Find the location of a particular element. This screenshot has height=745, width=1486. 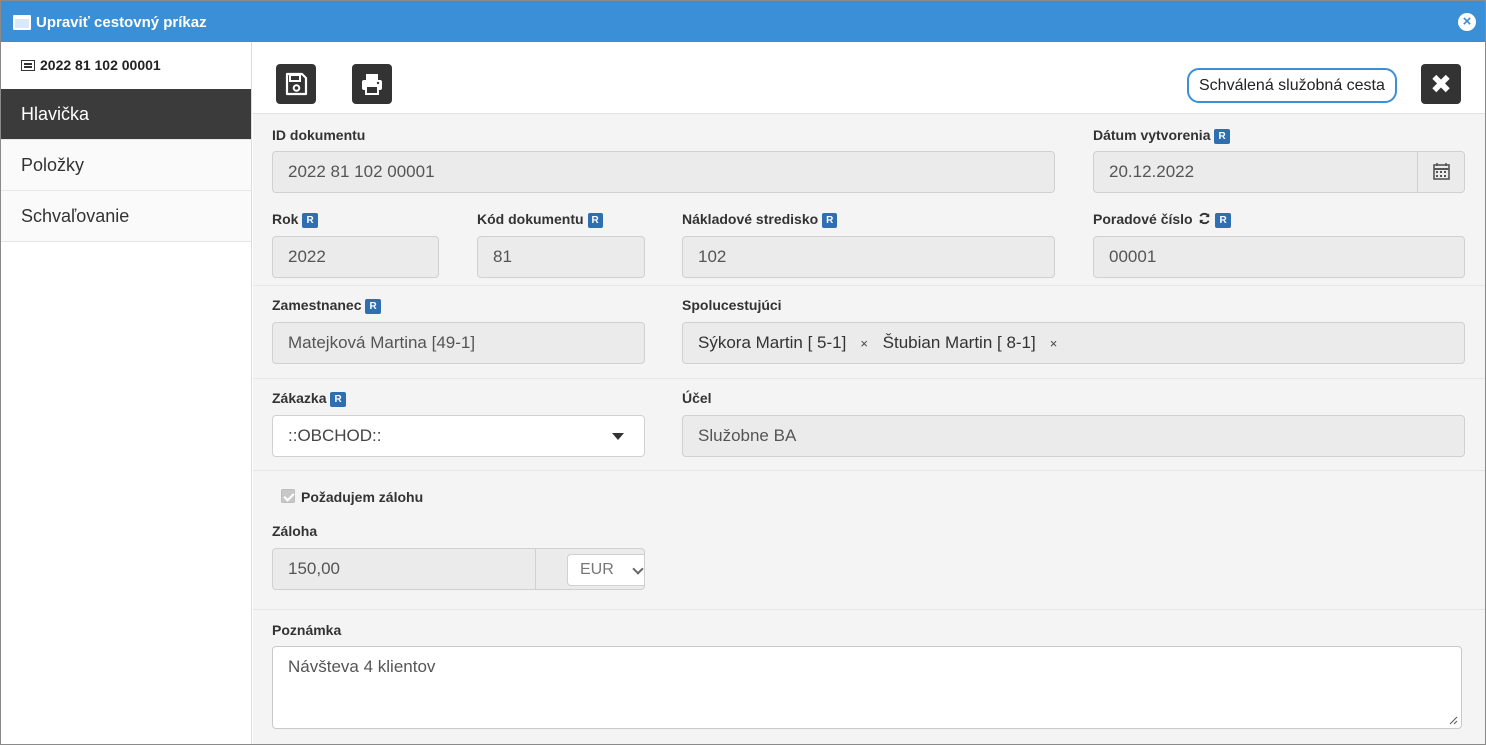

field-divider is located at coordinates (535, 569).